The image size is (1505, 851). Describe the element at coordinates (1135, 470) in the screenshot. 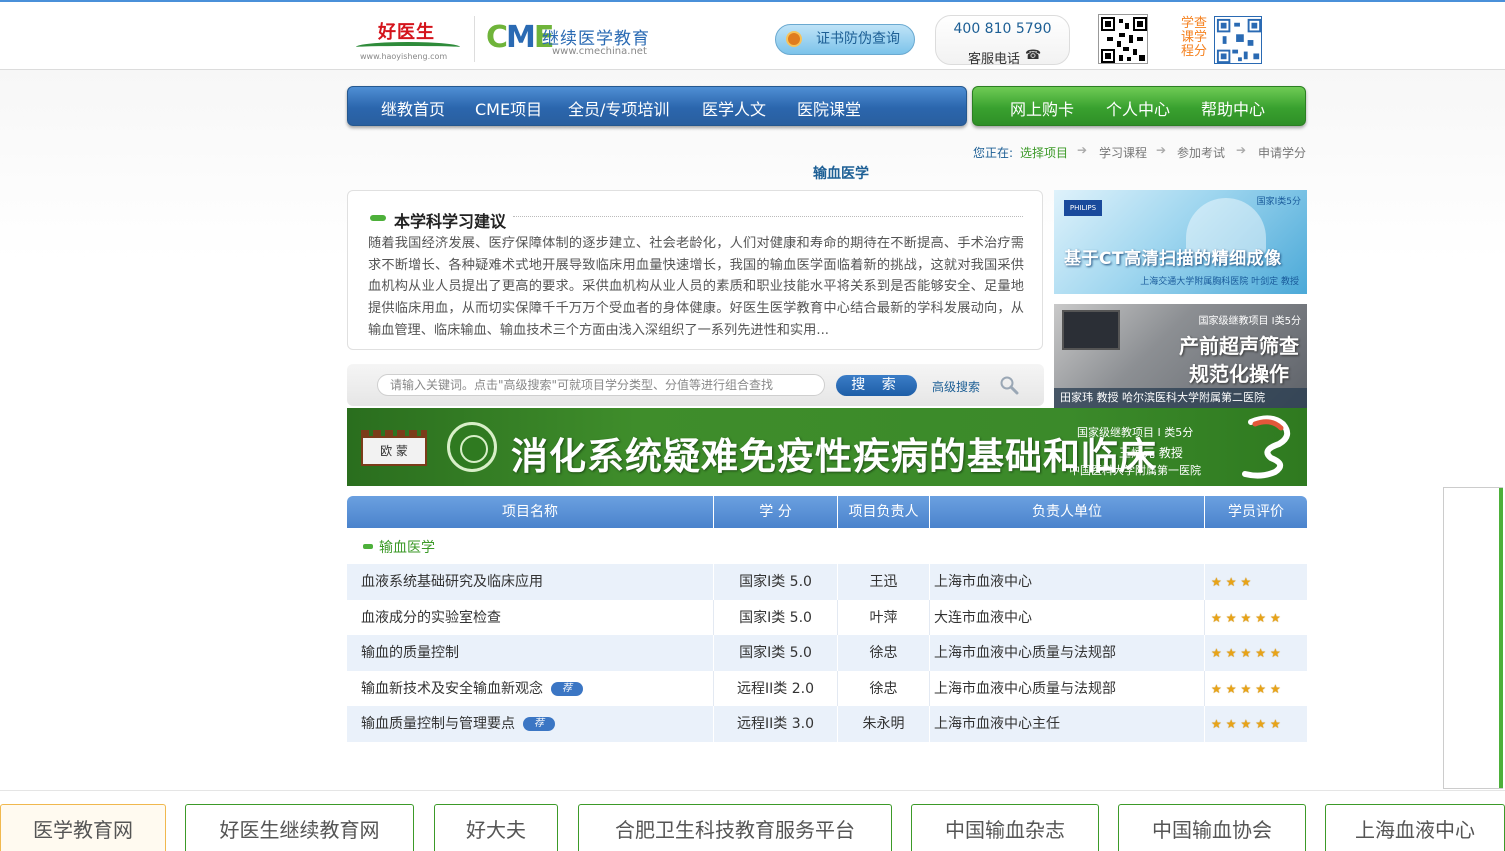

I see `banner-institution: 中国医科大学附属第一医院` at that location.